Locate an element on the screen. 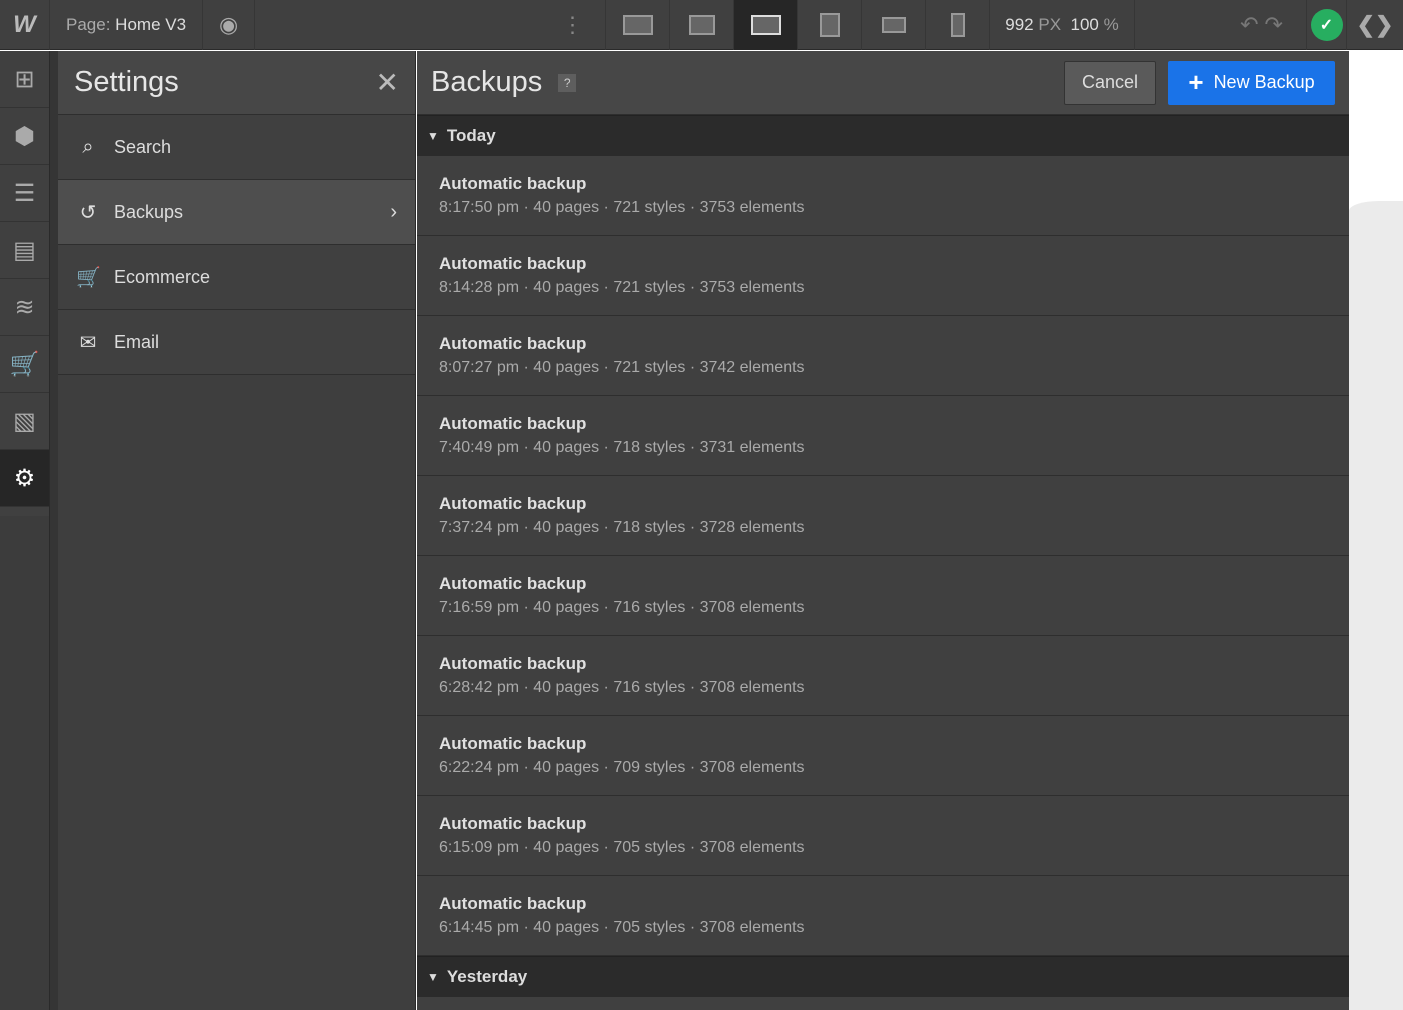  page-selector: Page: Home V3 is located at coordinates (127, 25).